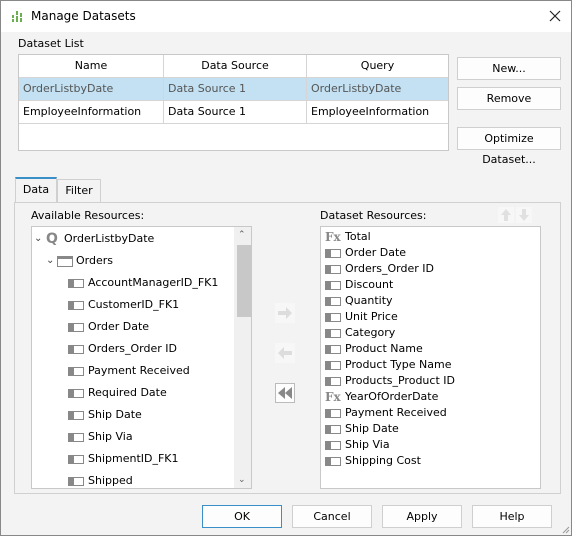 This screenshot has height=536, width=572. What do you see at coordinates (388, 365) in the screenshot?
I see `list-item: Product Type Name` at bounding box center [388, 365].